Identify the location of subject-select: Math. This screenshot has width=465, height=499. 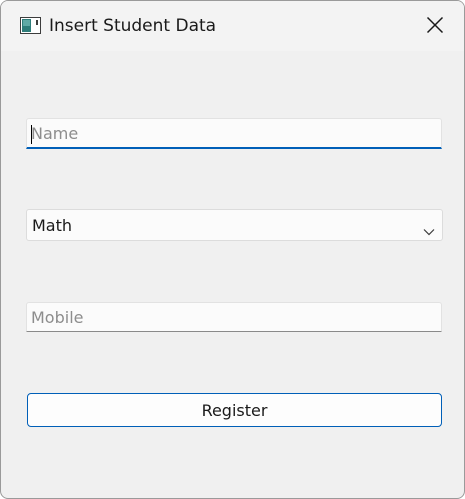
(234, 225).